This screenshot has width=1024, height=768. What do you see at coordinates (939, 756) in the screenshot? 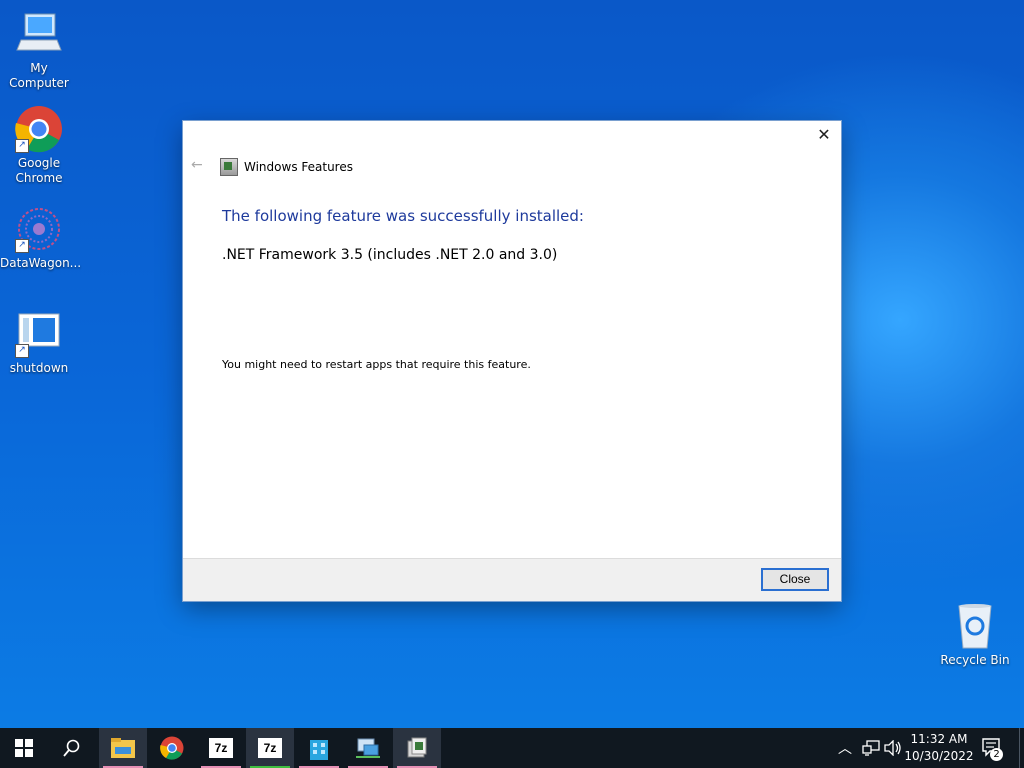
I see `clock-date: 10/30/2022` at bounding box center [939, 756].